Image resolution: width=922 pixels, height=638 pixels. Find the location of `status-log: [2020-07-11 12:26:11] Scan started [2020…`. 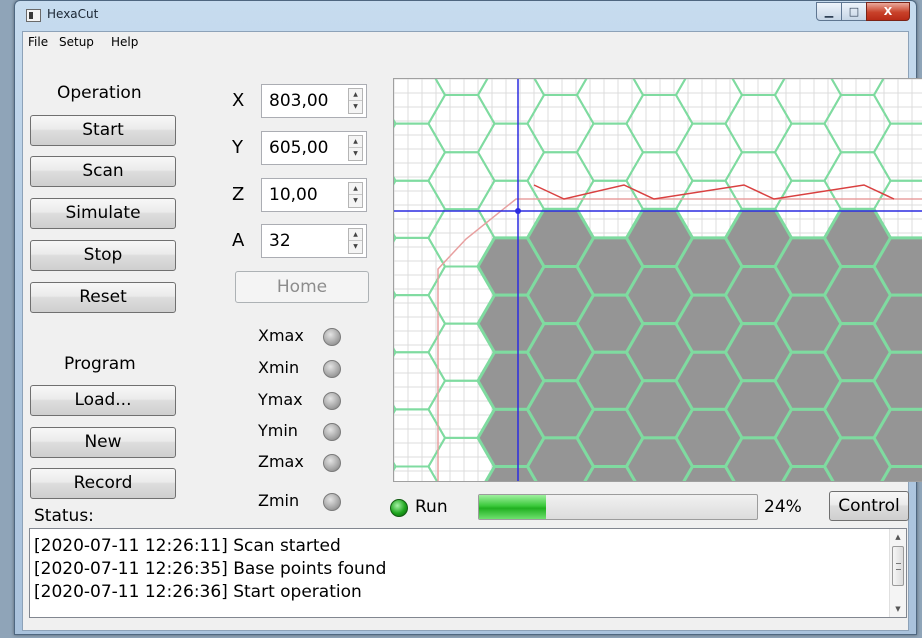

status-log: [2020-07-11 12:26:11] Scan started [2020… is located at coordinates (468, 573).